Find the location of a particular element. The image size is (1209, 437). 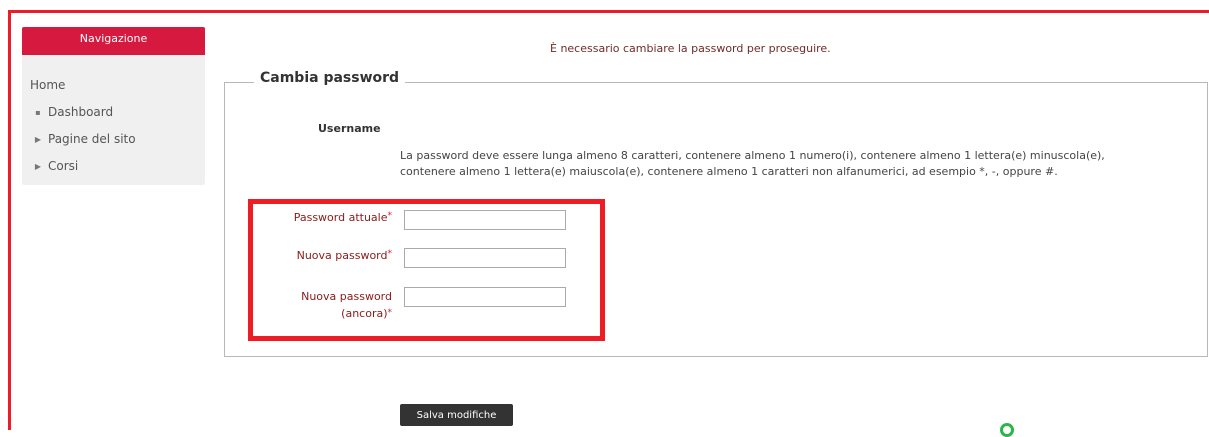

save-changes-button: Salva modifiche is located at coordinates (456, 415).